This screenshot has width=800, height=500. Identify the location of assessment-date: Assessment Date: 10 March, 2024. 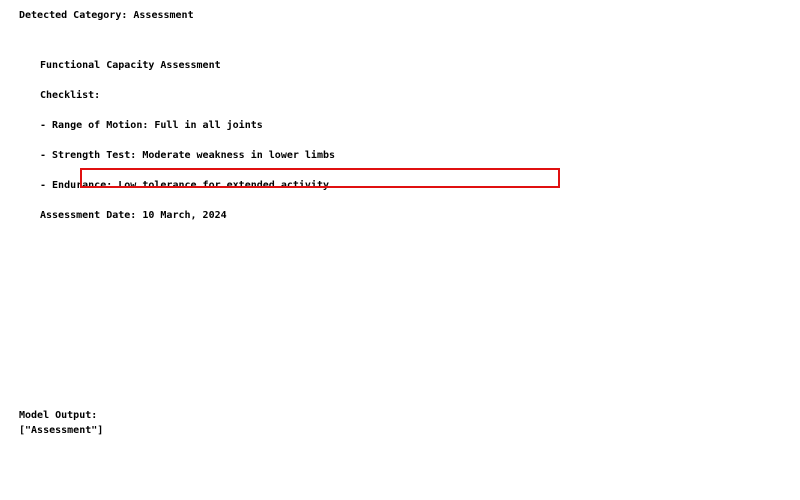
(133, 215).